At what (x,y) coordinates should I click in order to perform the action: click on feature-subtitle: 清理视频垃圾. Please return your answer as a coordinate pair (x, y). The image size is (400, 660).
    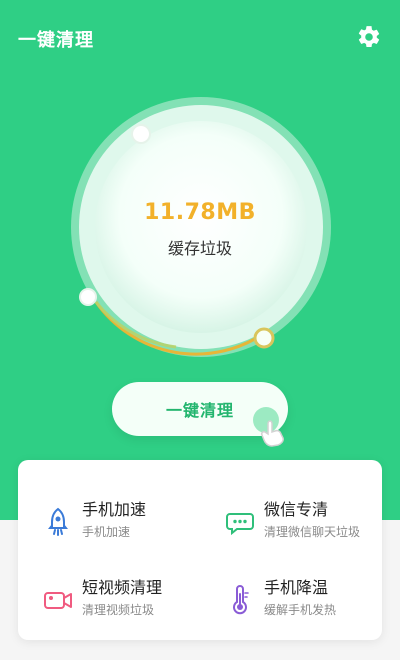
    Looking at the image, I should click on (118, 610).